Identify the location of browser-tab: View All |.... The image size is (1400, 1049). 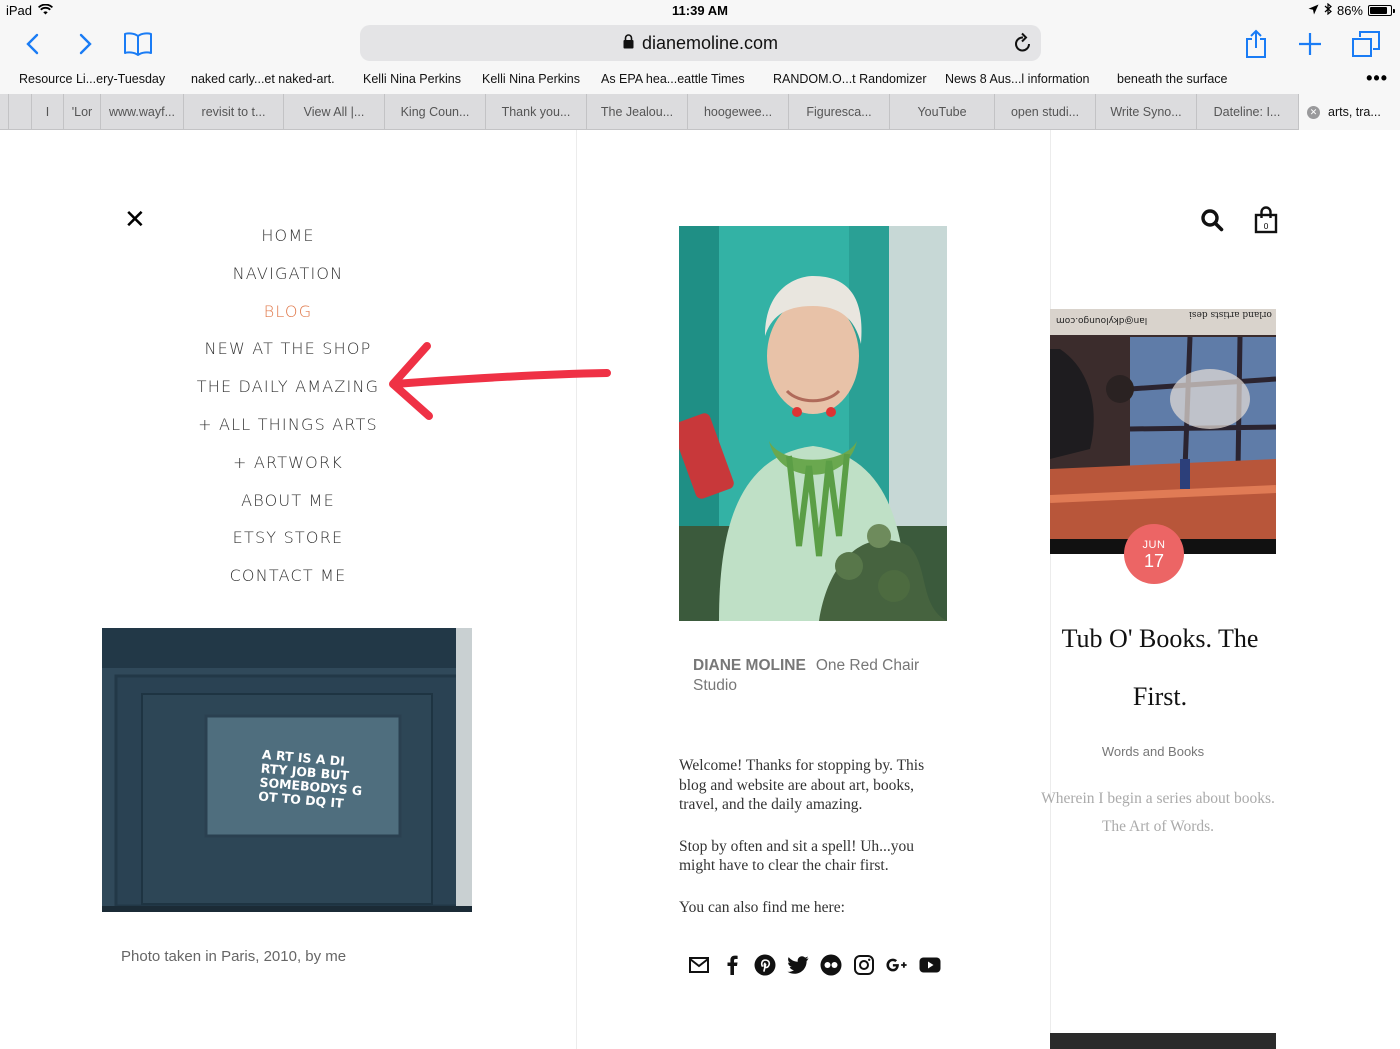
(333, 111).